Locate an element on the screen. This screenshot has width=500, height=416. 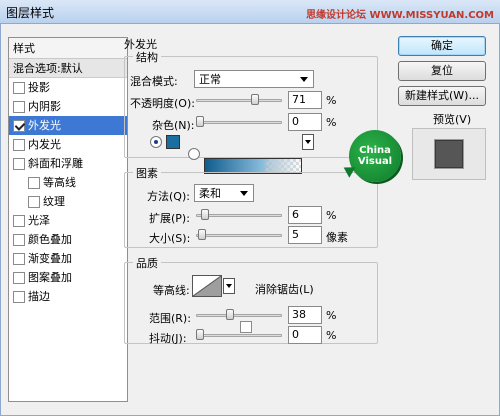
contour-dropdown is located at coordinates (229, 286).